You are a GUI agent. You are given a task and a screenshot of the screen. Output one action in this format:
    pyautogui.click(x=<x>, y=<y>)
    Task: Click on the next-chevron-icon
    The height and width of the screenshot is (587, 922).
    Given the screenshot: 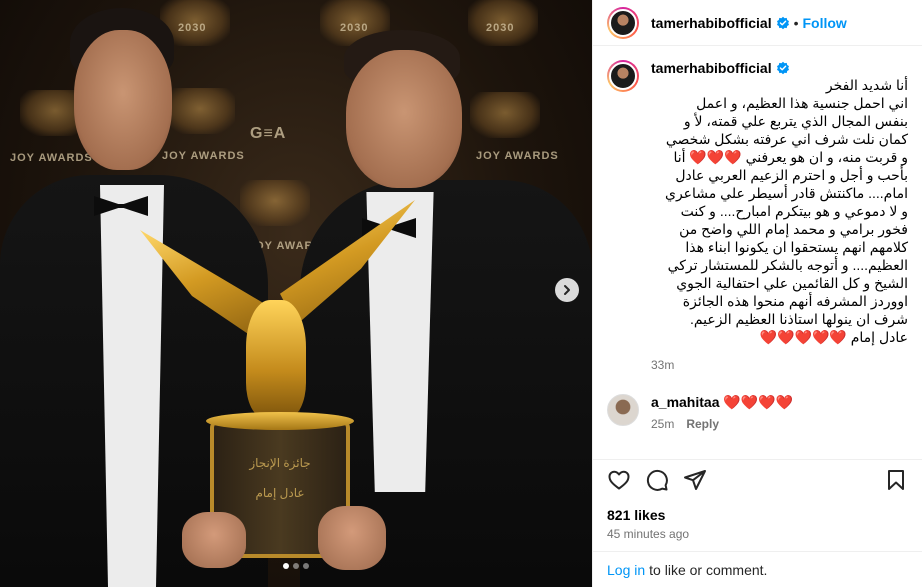 What is the action you would take?
    pyautogui.click(x=567, y=290)
    